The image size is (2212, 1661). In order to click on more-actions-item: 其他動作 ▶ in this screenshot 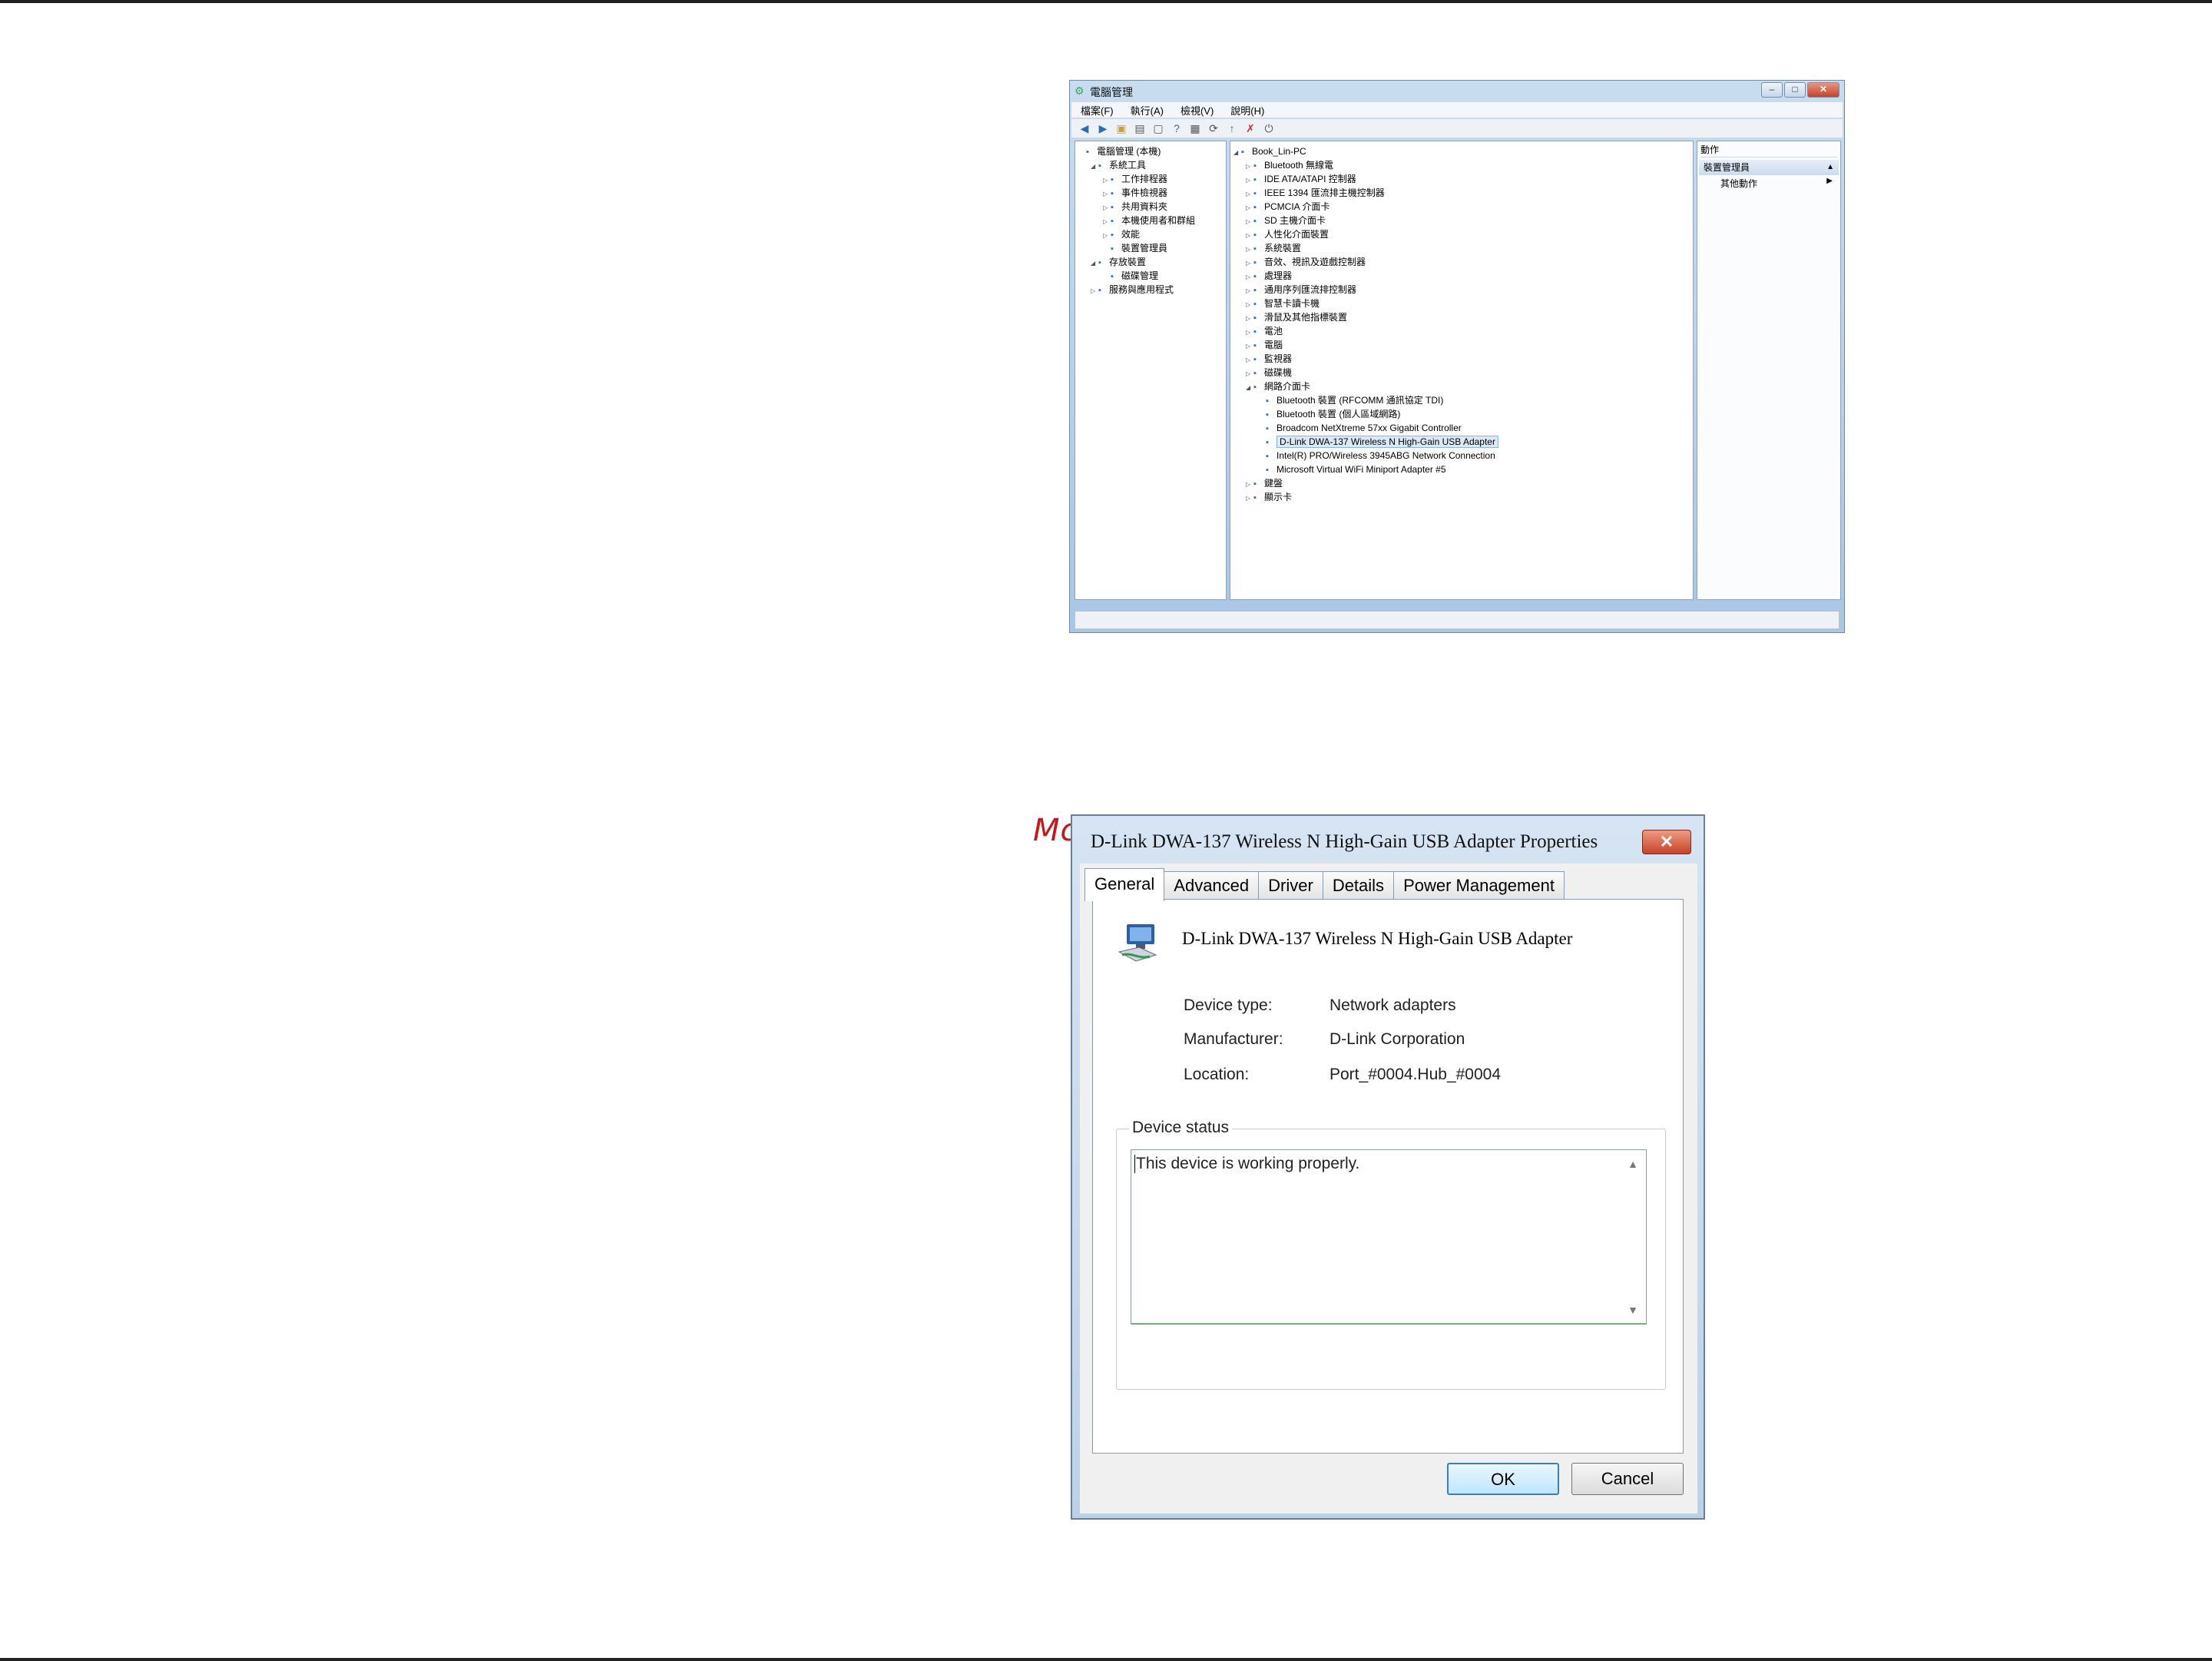, I will do `click(1778, 183)`.